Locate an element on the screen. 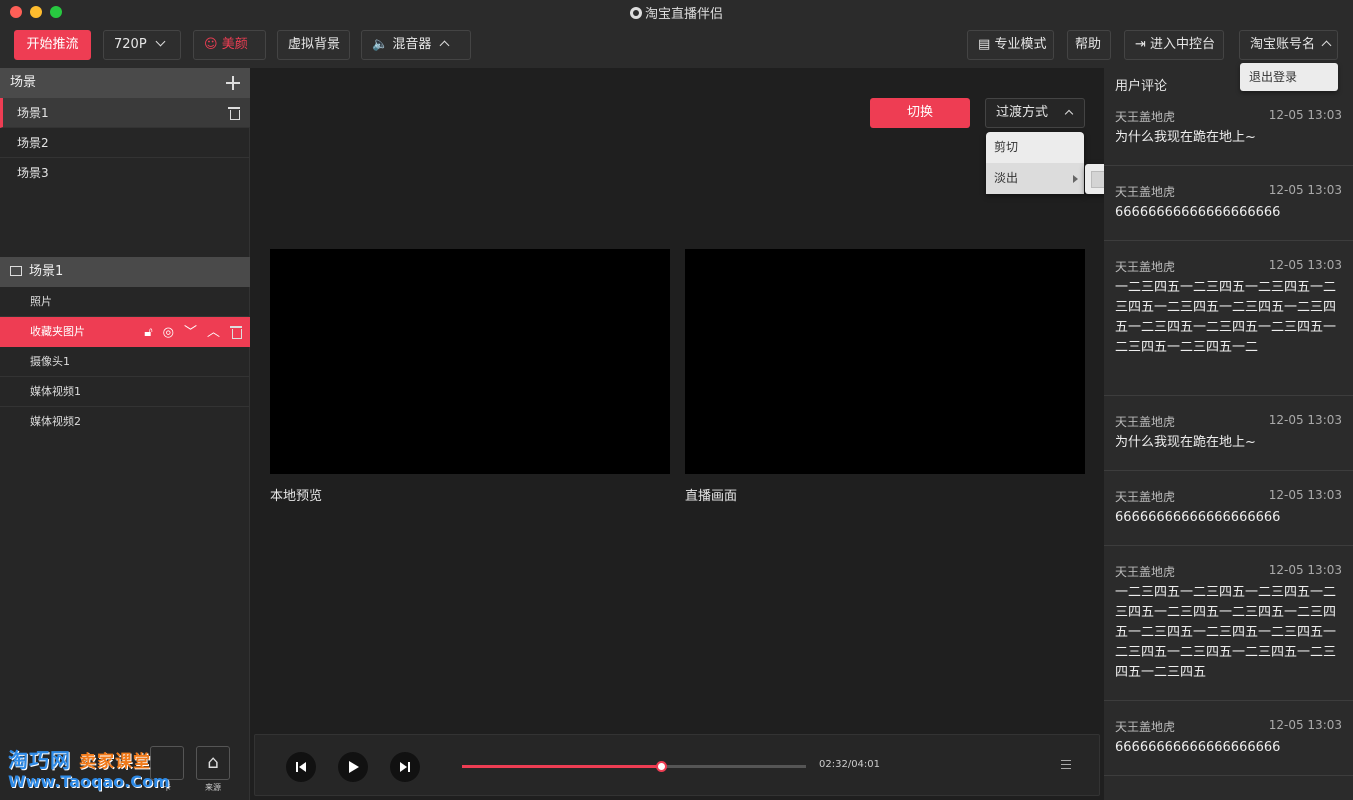 This screenshot has width=1353, height=800. scene-item: 场景2 is located at coordinates (125, 143).